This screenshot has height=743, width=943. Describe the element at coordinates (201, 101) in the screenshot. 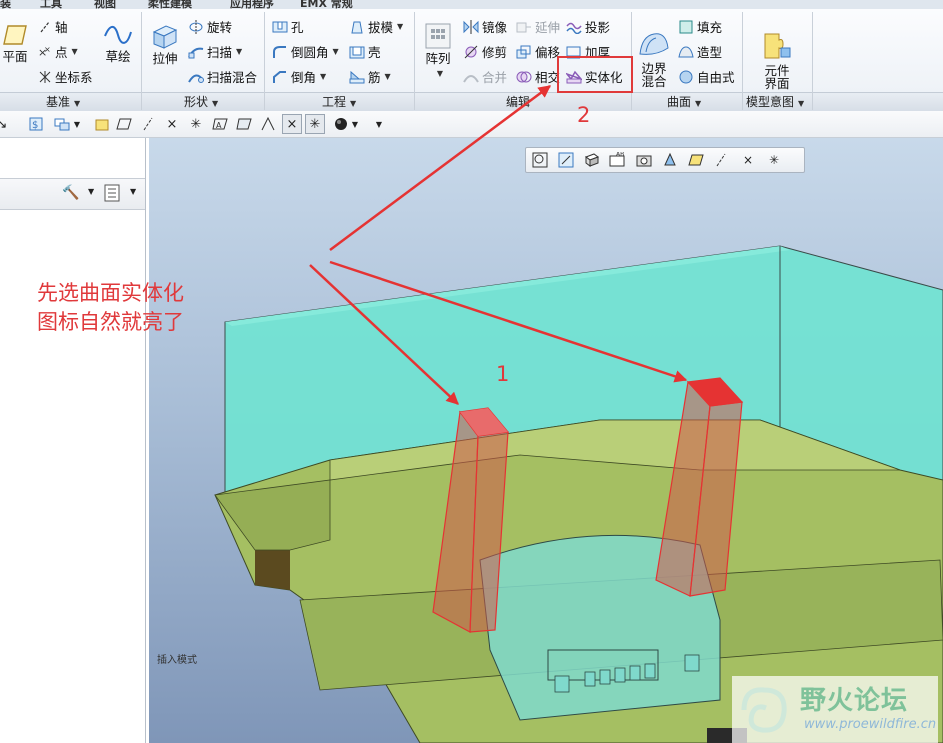

I see `group-label-shapes: 形状 ▼` at that location.